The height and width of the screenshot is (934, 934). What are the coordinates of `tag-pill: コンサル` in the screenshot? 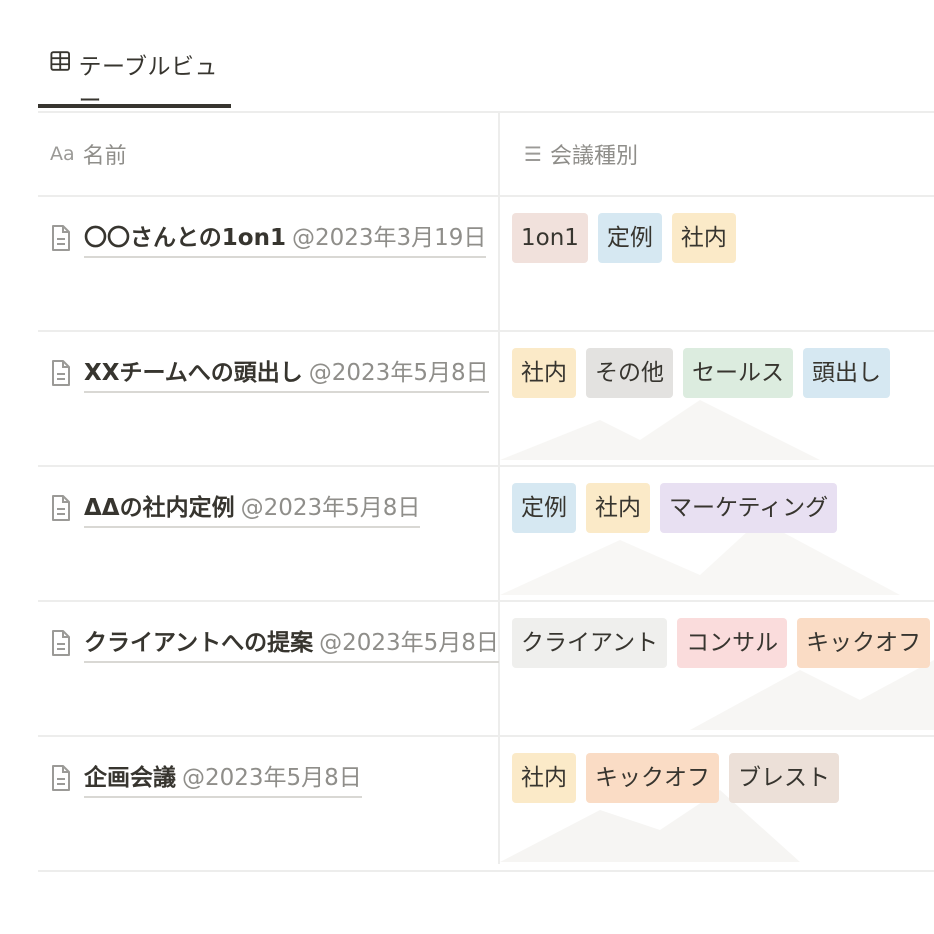 It's located at (732, 643).